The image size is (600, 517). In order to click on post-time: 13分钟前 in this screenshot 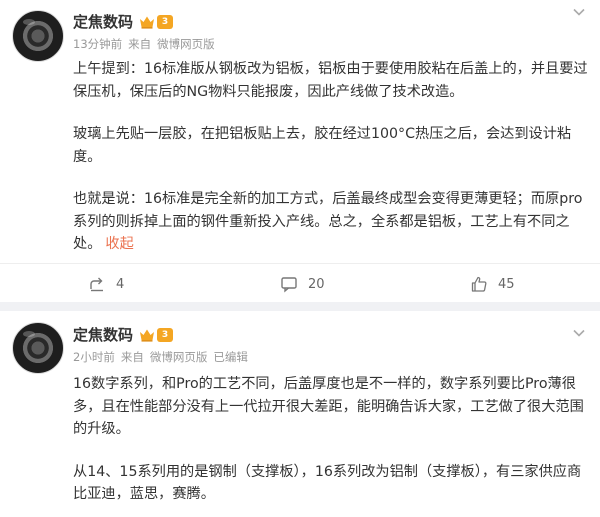, I will do `click(97, 44)`.